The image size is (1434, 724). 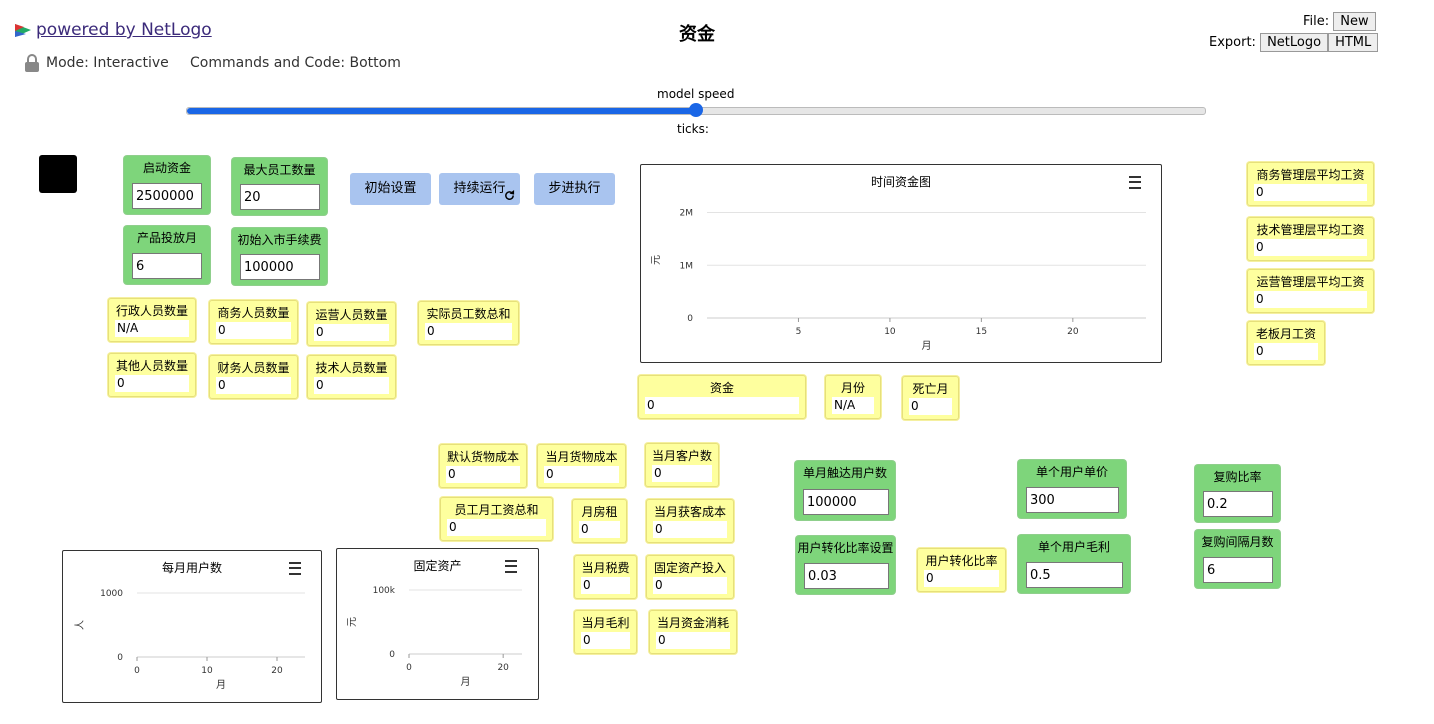 I want to click on input-gross-margin: 单个用户毛利, so click(x=1074, y=564).